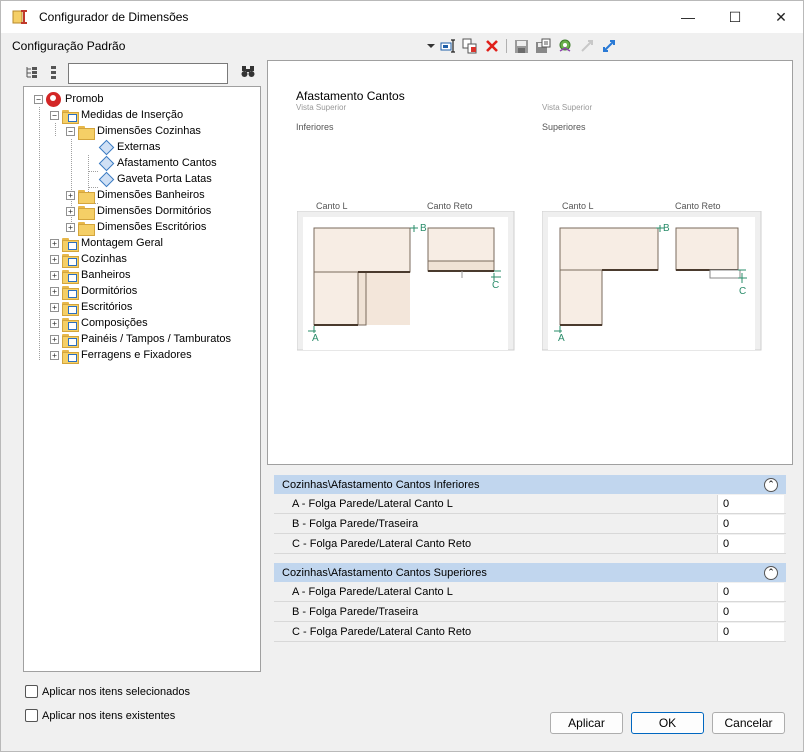 The height and width of the screenshot is (752, 804). What do you see at coordinates (315, 127) in the screenshot?
I see `inferiores-label: Inferiores` at bounding box center [315, 127].